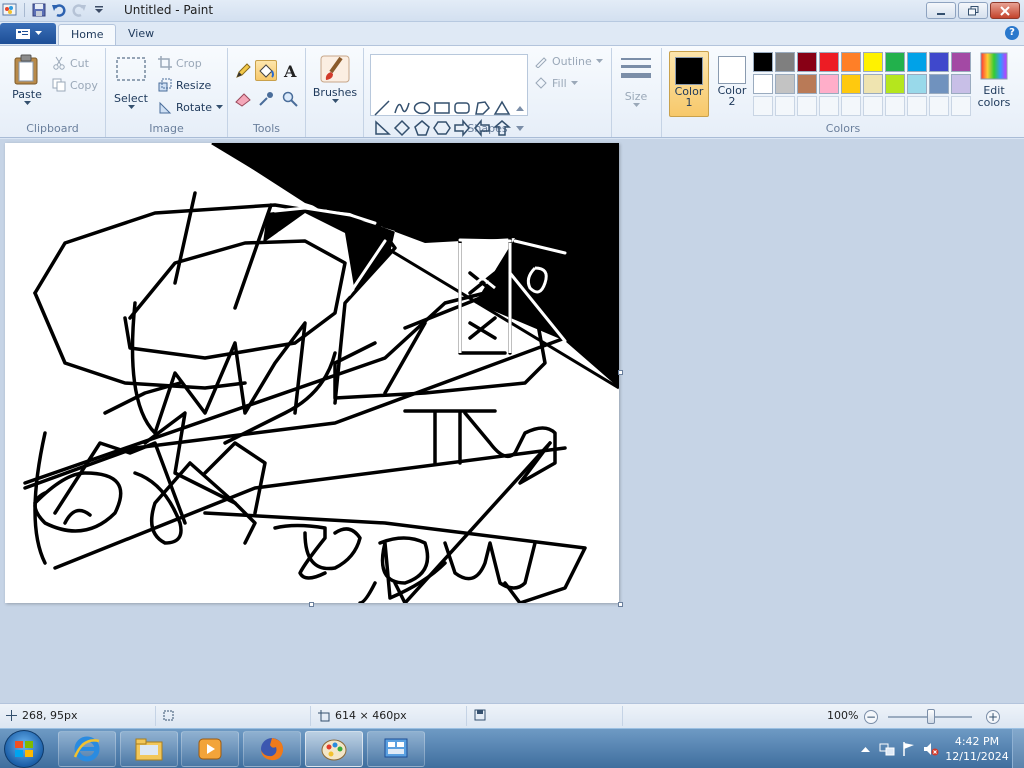  I want to click on rotate-button: Rotate, so click(191, 107).